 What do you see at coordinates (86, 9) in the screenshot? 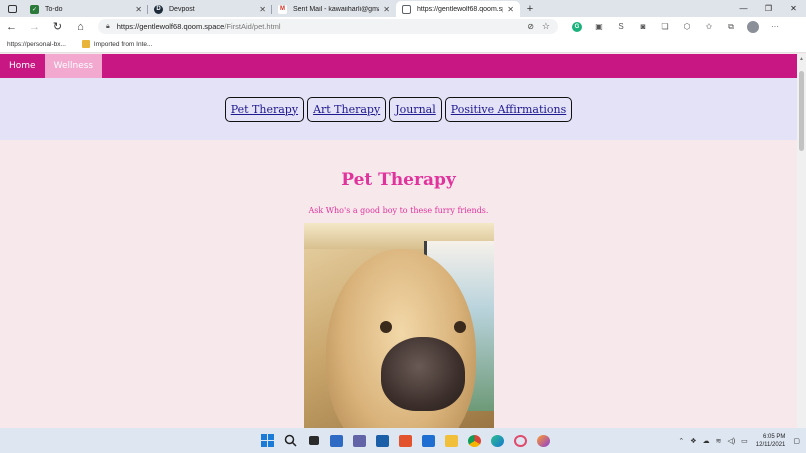
I see `tab-todo: ✓ To-do ✕` at bounding box center [86, 9].